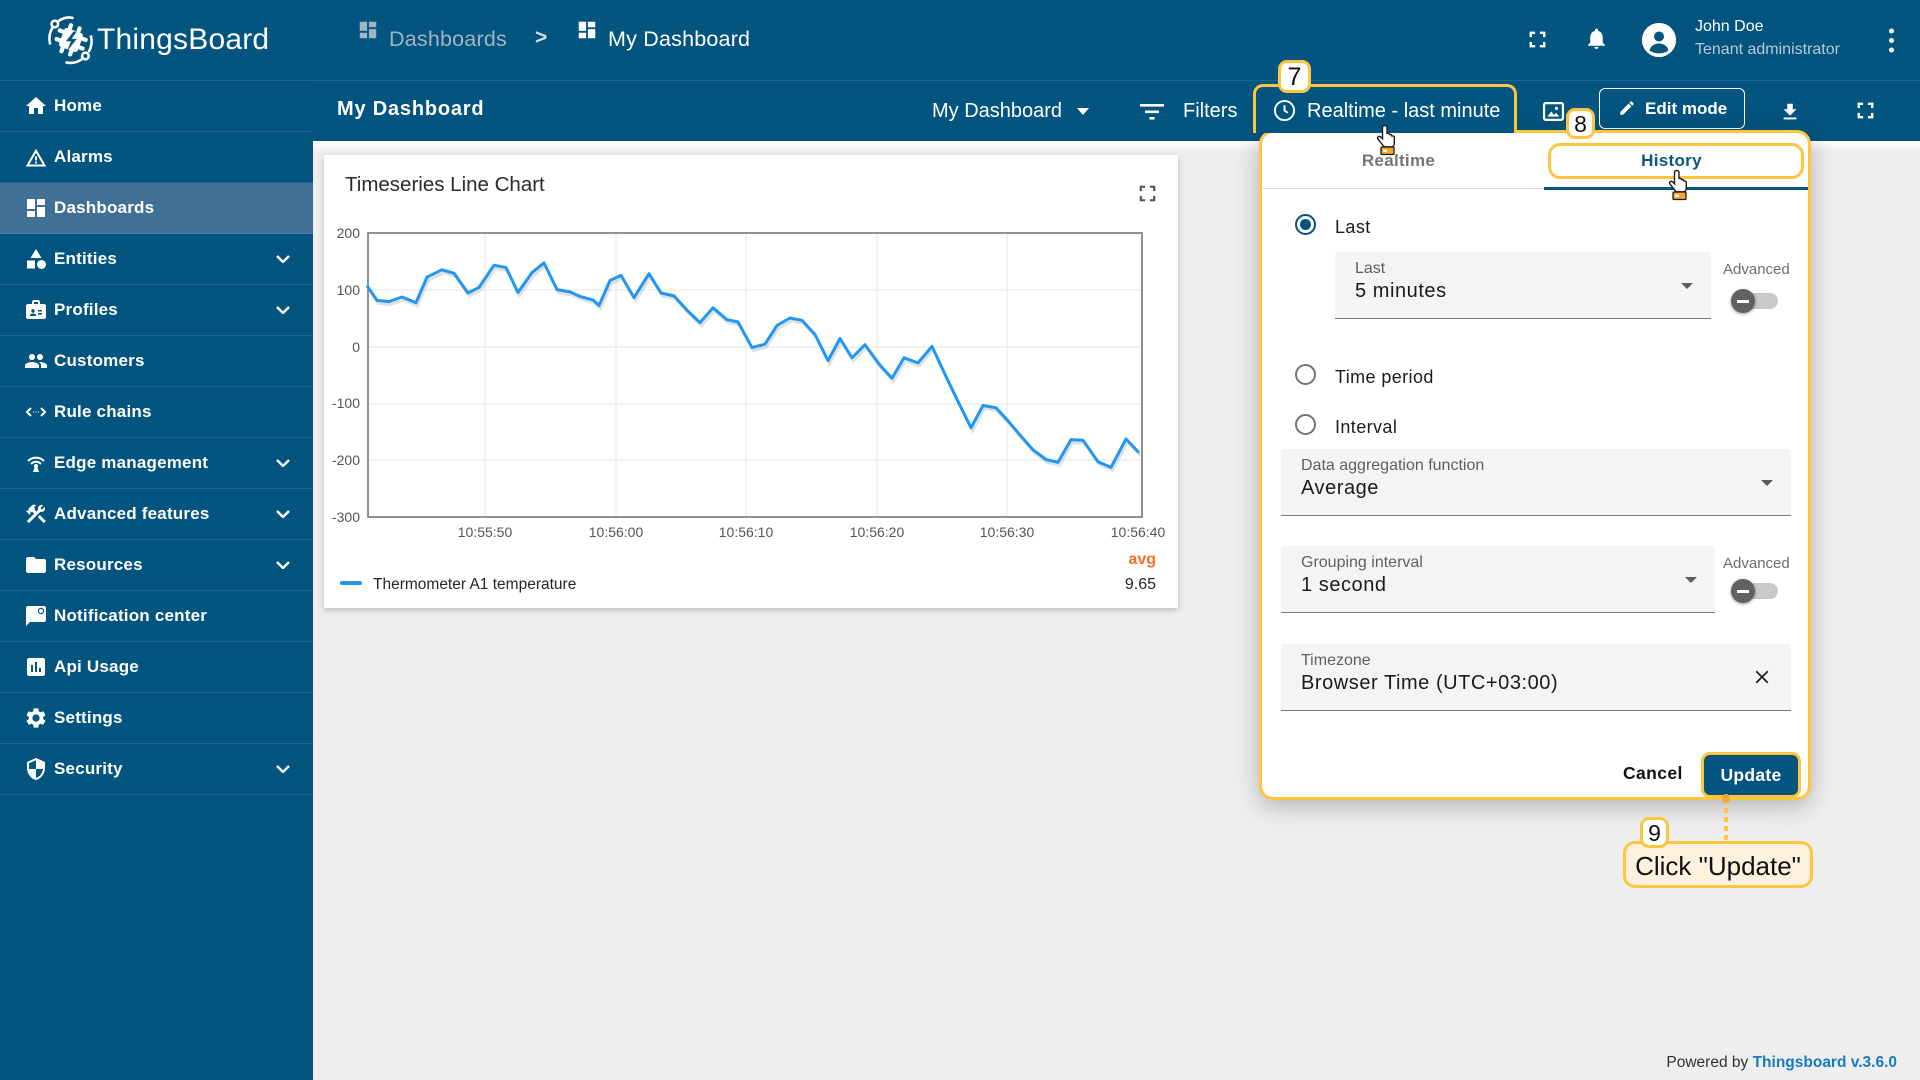 The height and width of the screenshot is (1080, 1920). I want to click on svg-text: 10:56:40, so click(1138, 532).